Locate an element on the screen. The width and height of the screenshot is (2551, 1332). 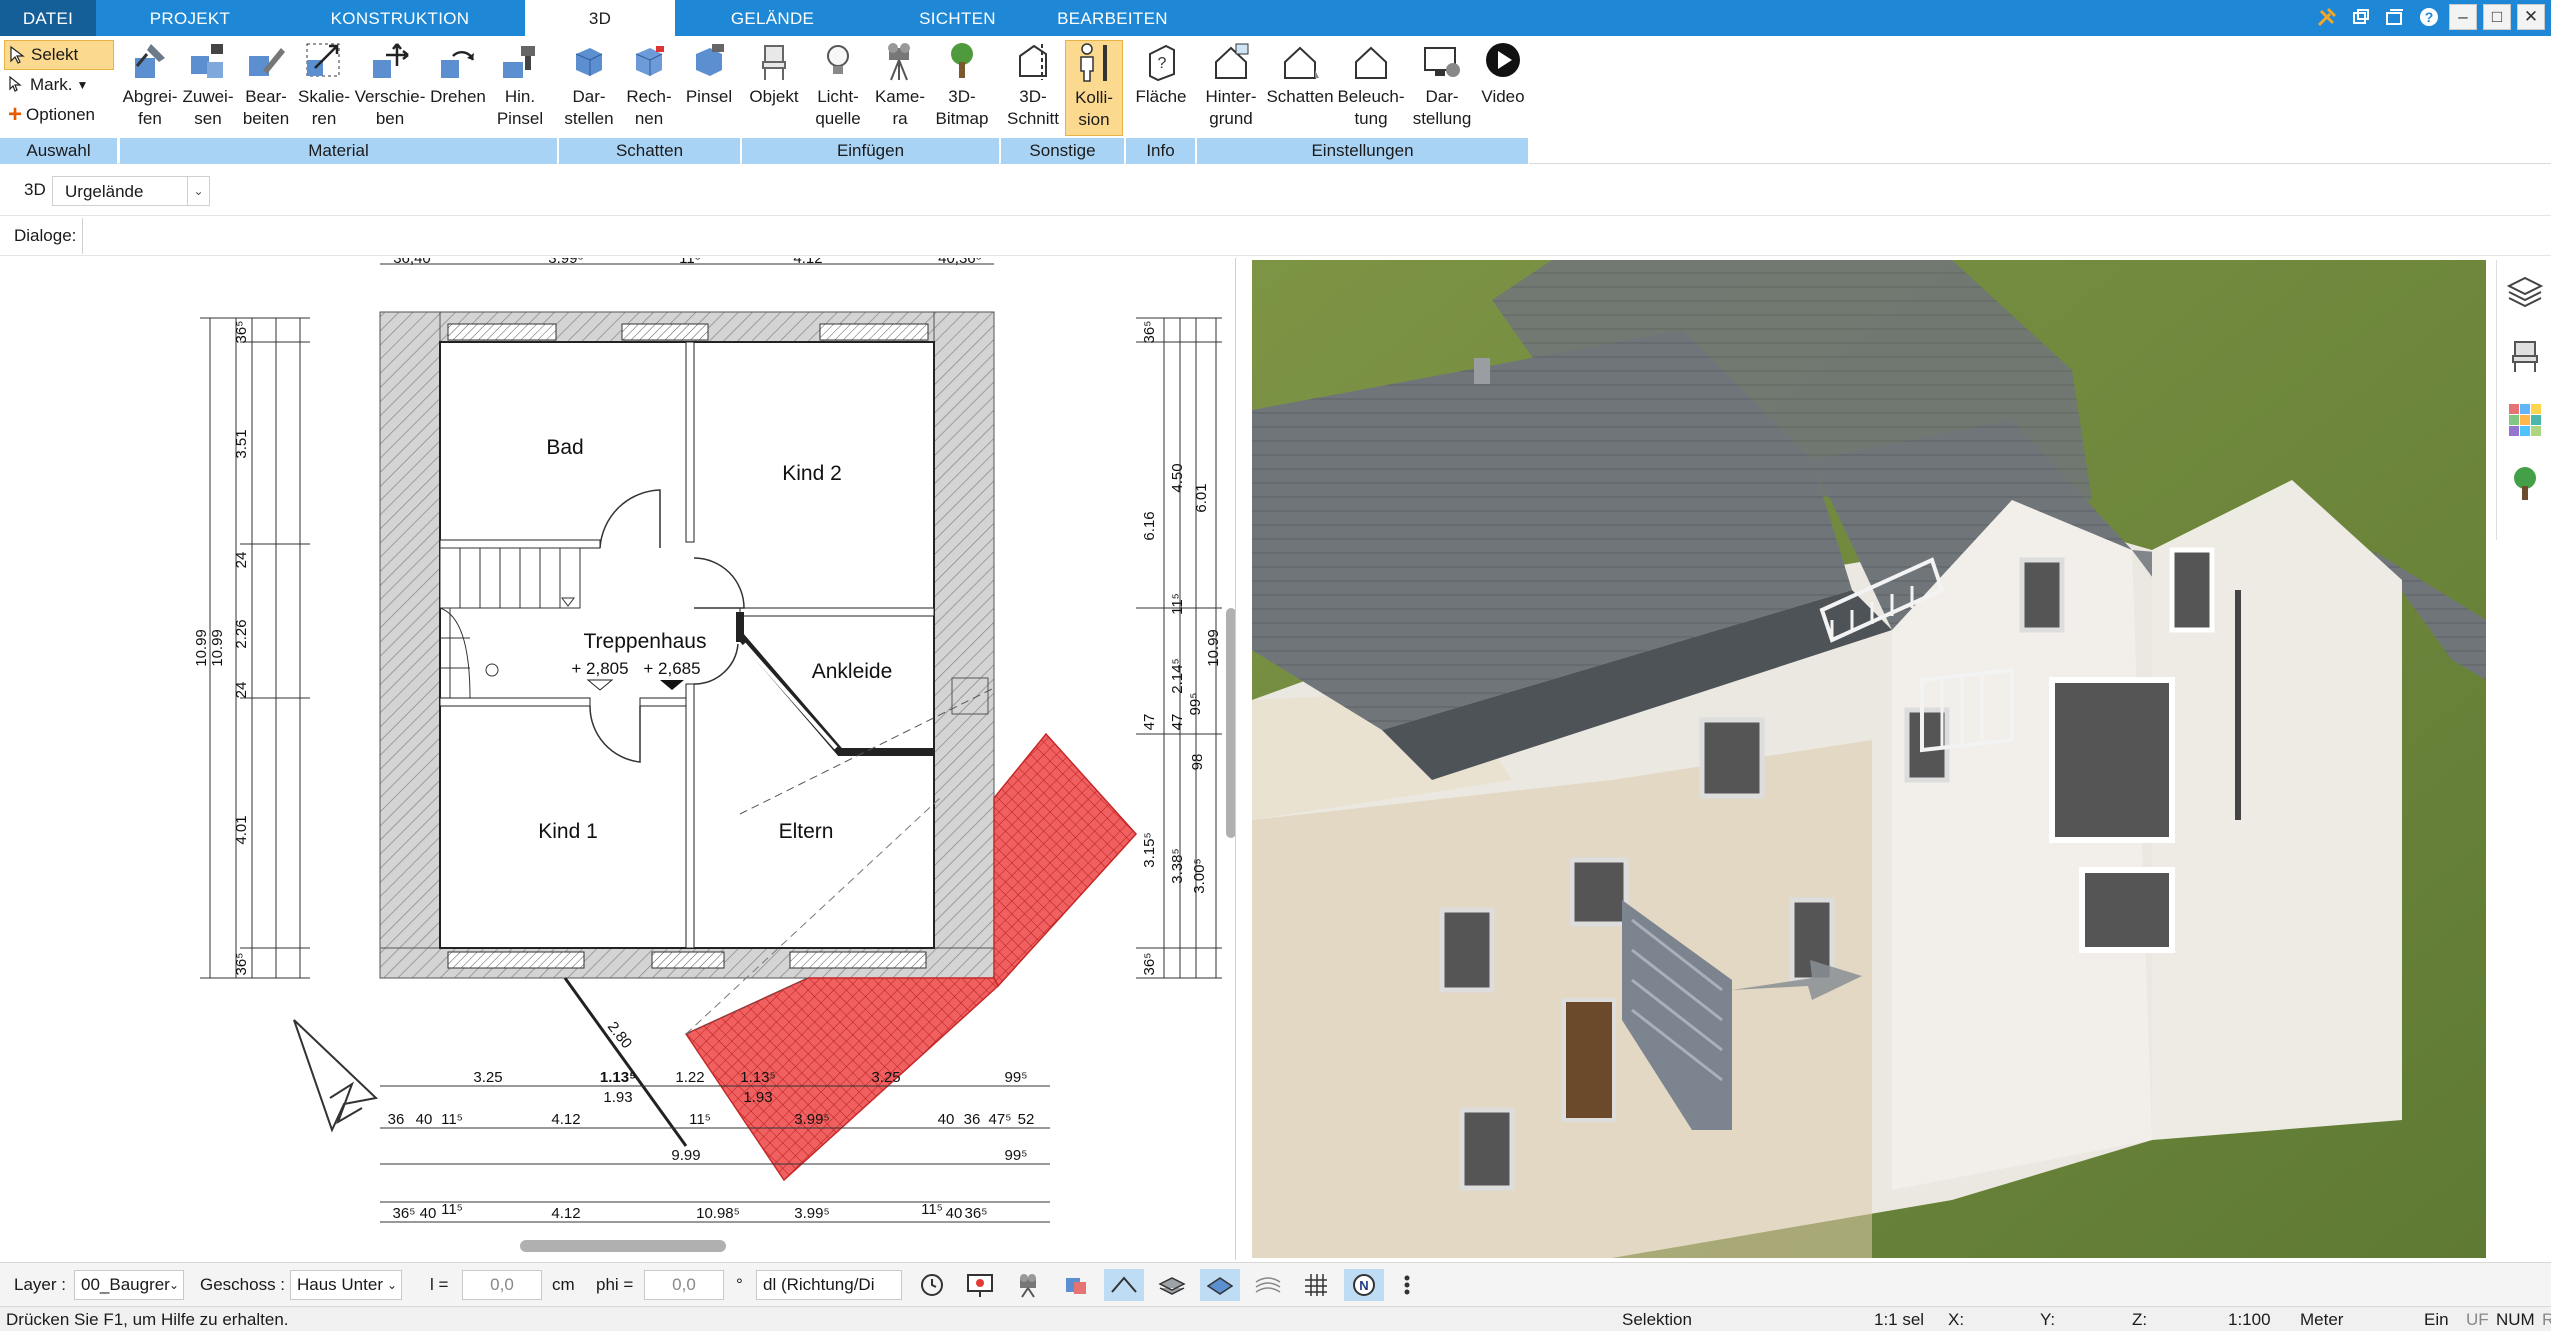
dim-label: 9.99 is located at coordinates (685, 1155).